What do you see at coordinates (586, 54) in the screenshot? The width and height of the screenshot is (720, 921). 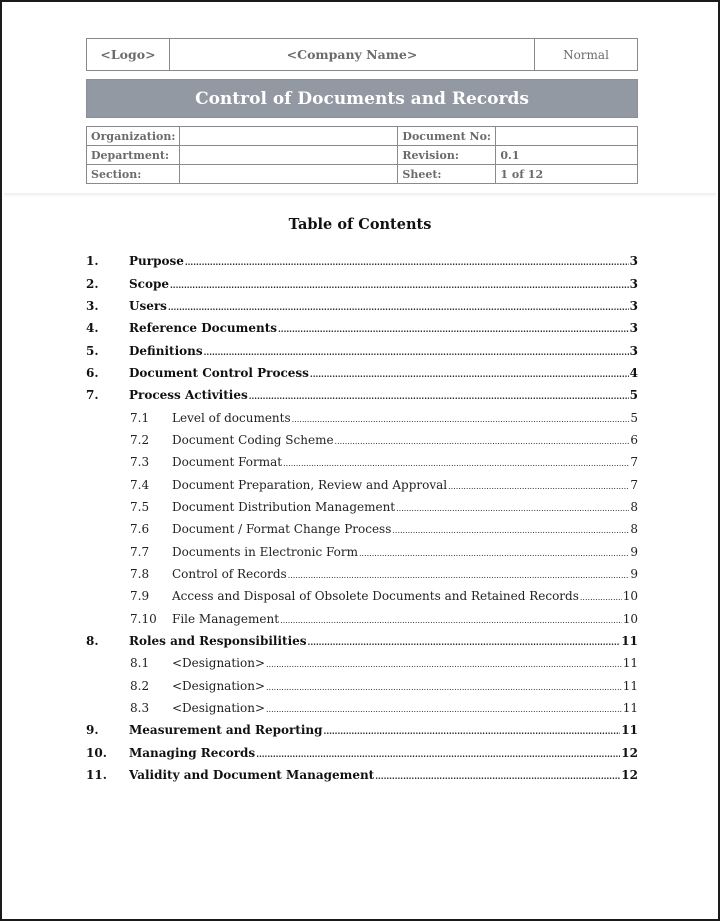 I see `document-status: Normal` at bounding box center [586, 54].